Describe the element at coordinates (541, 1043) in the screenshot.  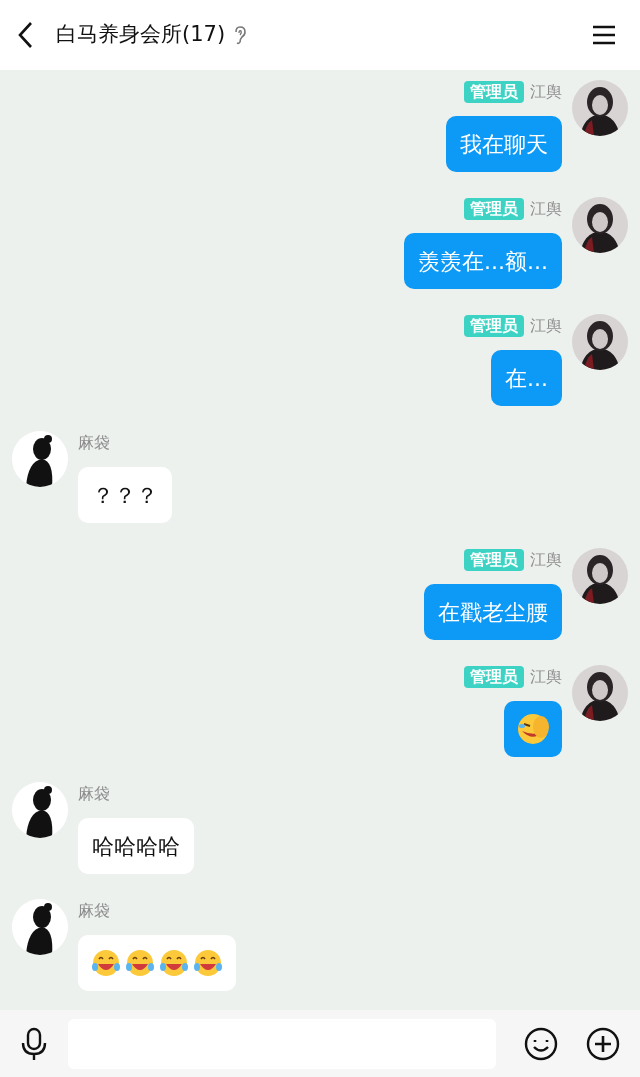
I see `smiley-icon` at that location.